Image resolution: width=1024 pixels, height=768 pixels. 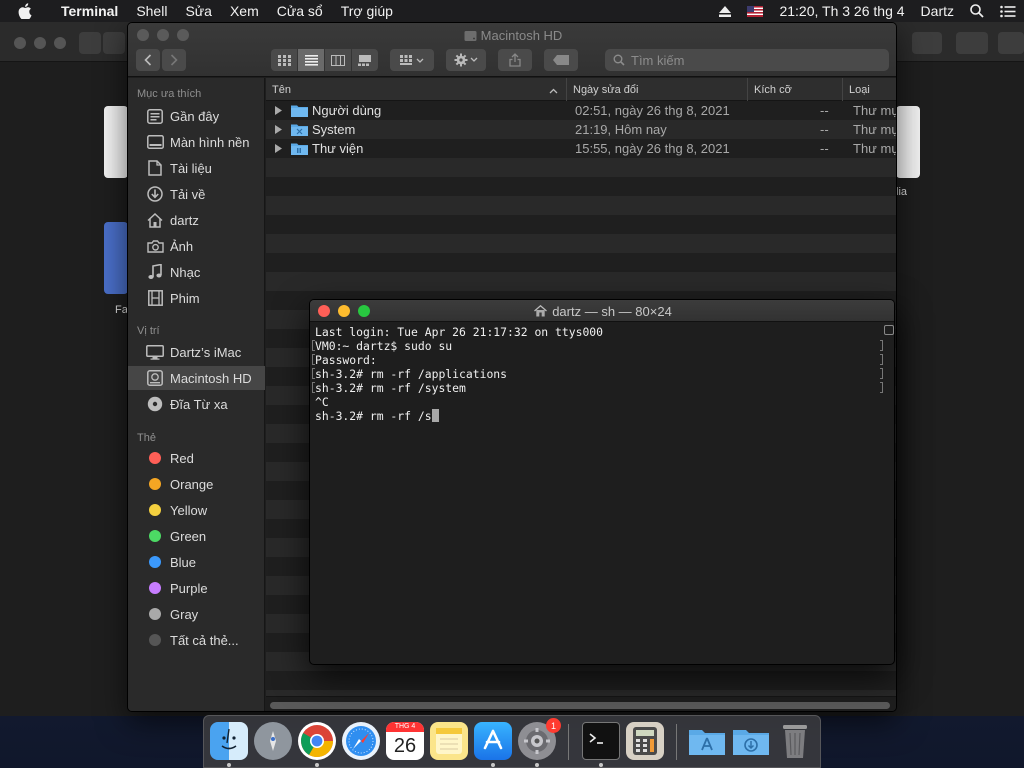 What do you see at coordinates (229, 741) in the screenshot?
I see `finder-icon` at bounding box center [229, 741].